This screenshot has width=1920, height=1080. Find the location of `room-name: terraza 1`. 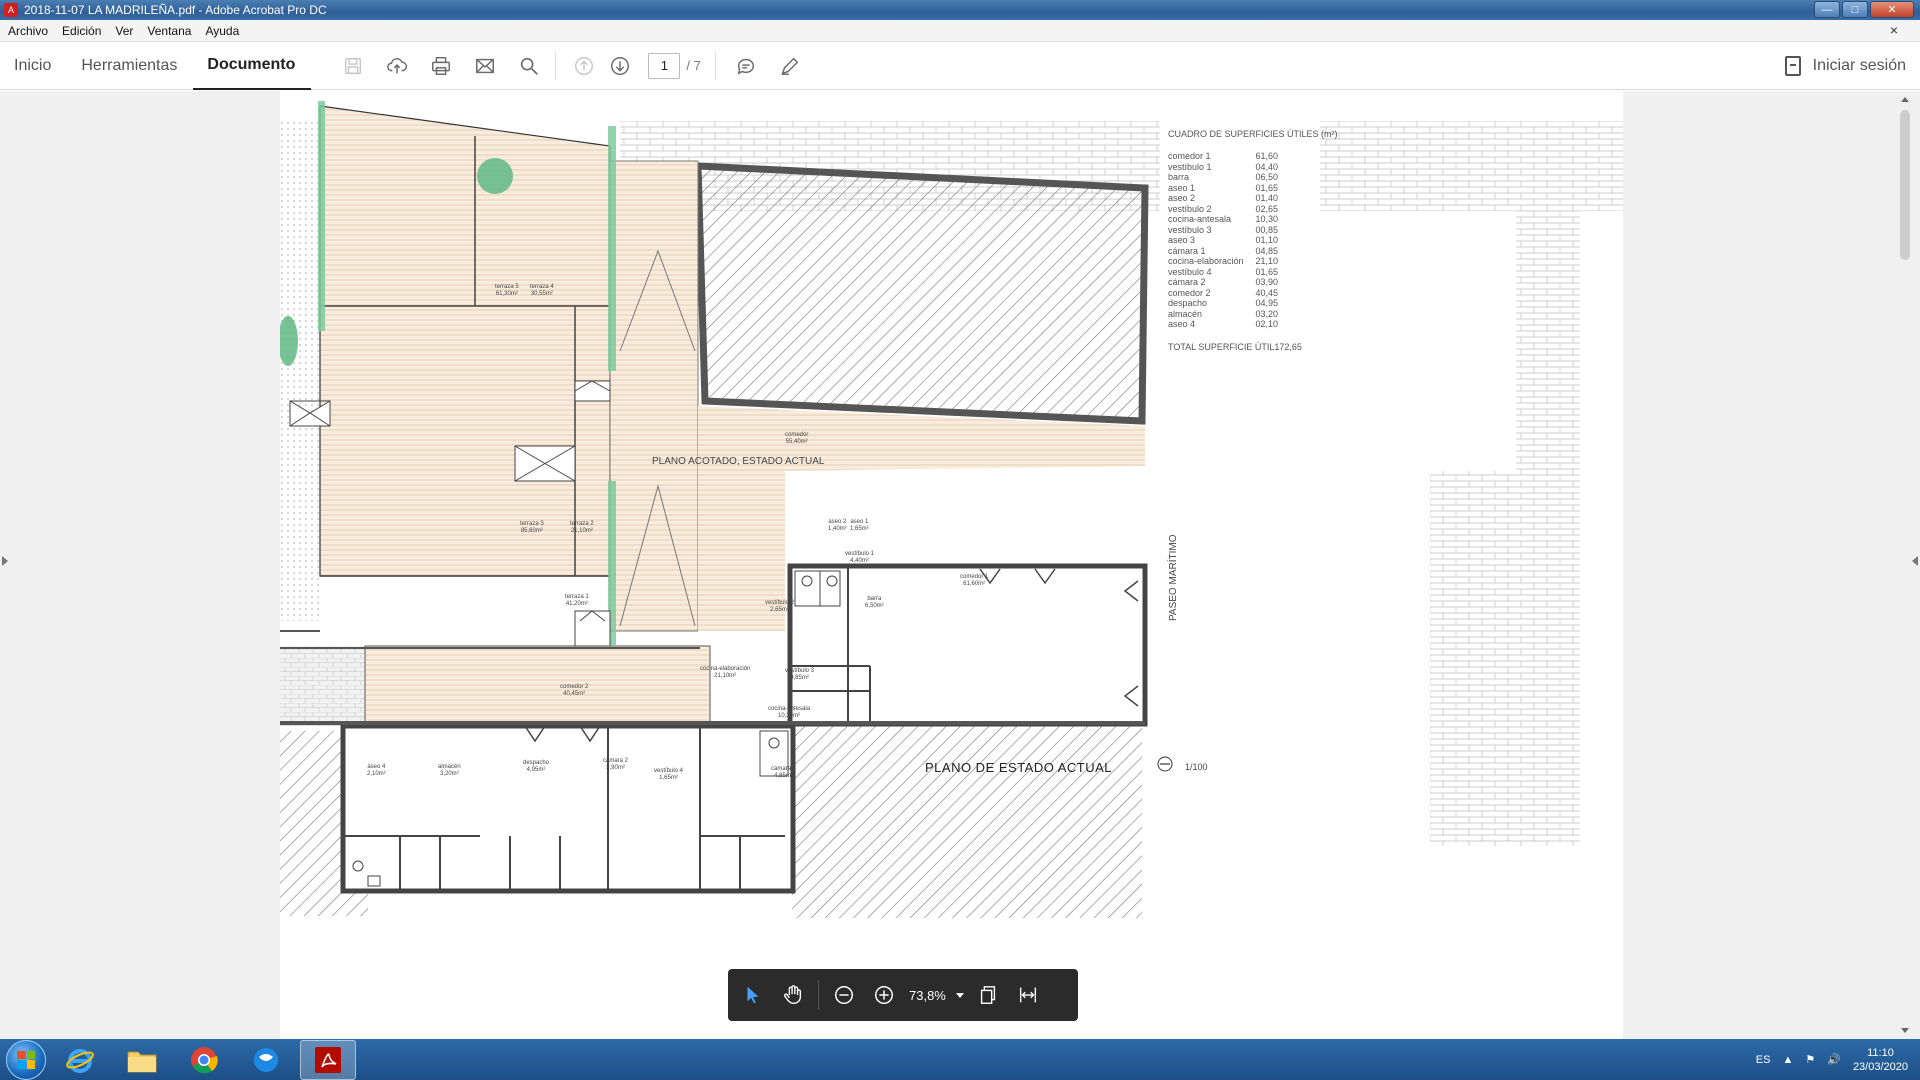

room-name: terraza 1 is located at coordinates (577, 597).